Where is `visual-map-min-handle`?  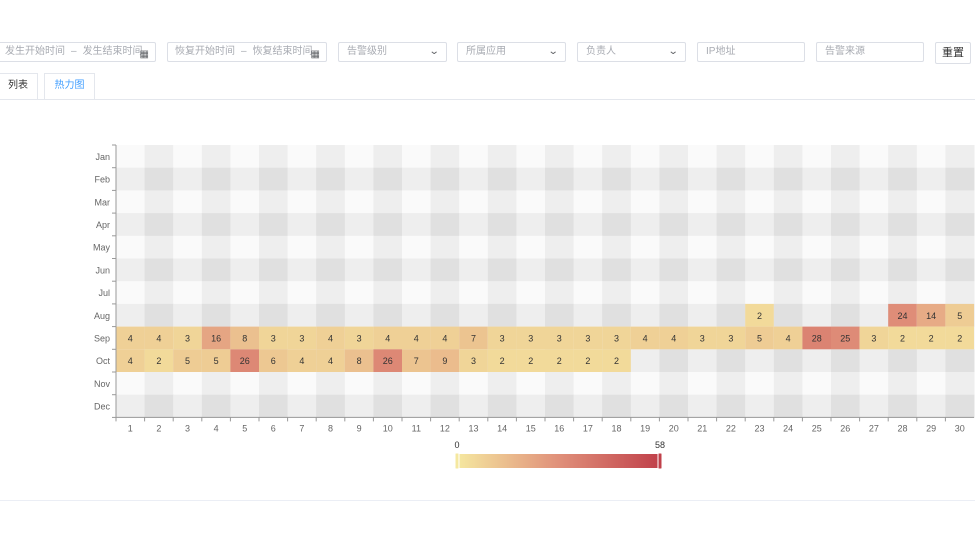
visual-map-min-handle is located at coordinates (457, 461).